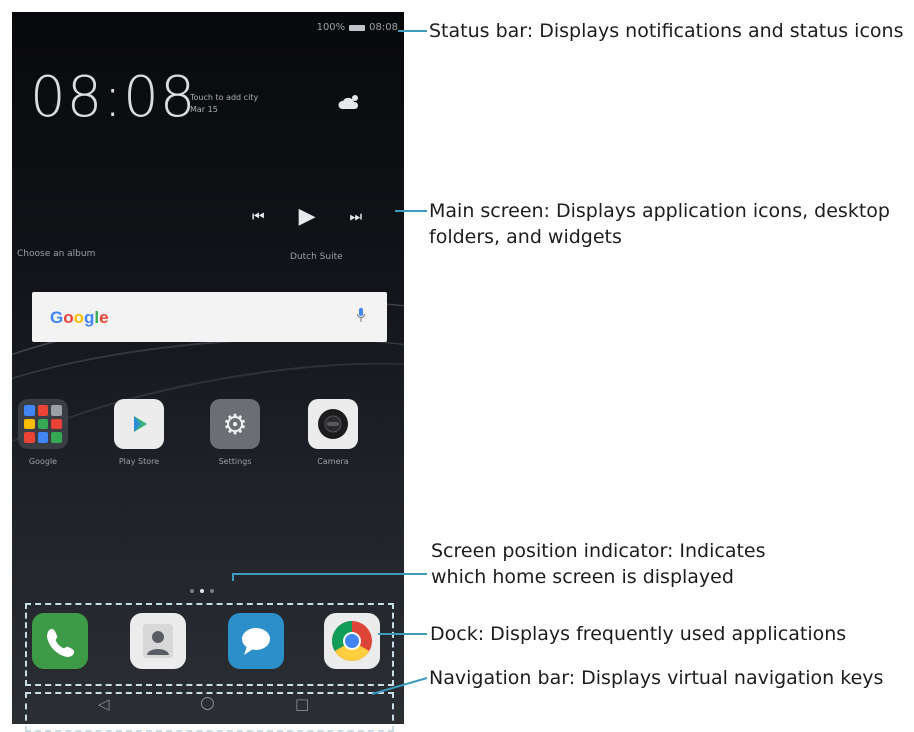 The height and width of the screenshot is (732, 914). What do you see at coordinates (329, 577) in the screenshot?
I see `indicator-leader` at bounding box center [329, 577].